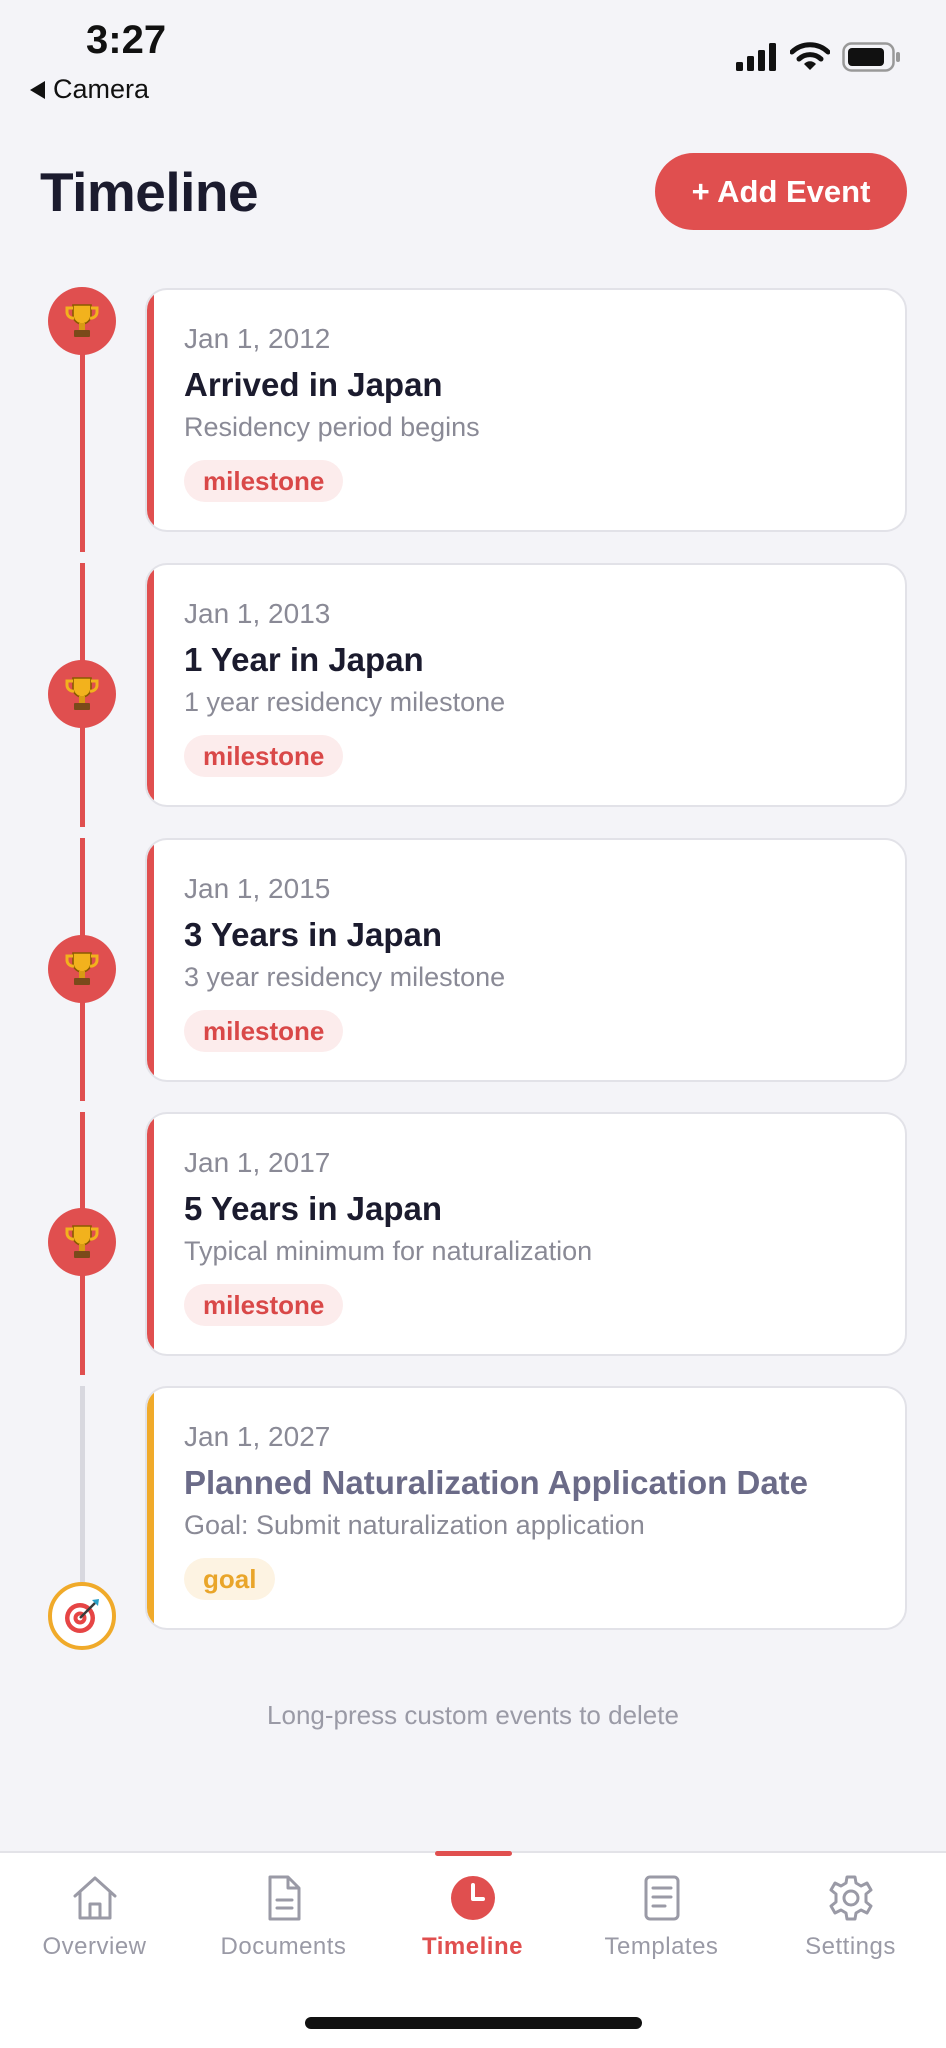 The height and width of the screenshot is (2048, 946). Describe the element at coordinates (37, 89) in the screenshot. I see `back-arrow-icon` at that location.